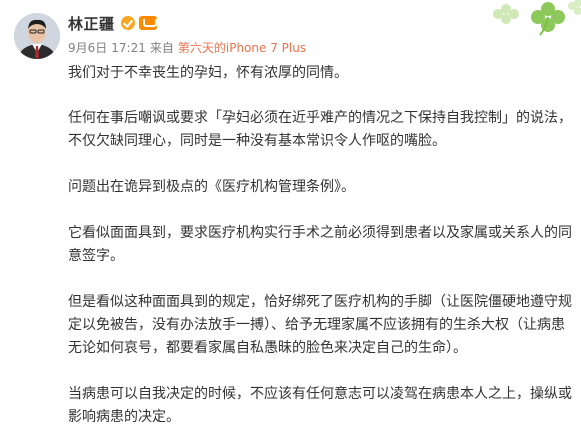 The height and width of the screenshot is (436, 581). What do you see at coordinates (91, 23) in the screenshot?
I see `user-name: 林正疆` at bounding box center [91, 23].